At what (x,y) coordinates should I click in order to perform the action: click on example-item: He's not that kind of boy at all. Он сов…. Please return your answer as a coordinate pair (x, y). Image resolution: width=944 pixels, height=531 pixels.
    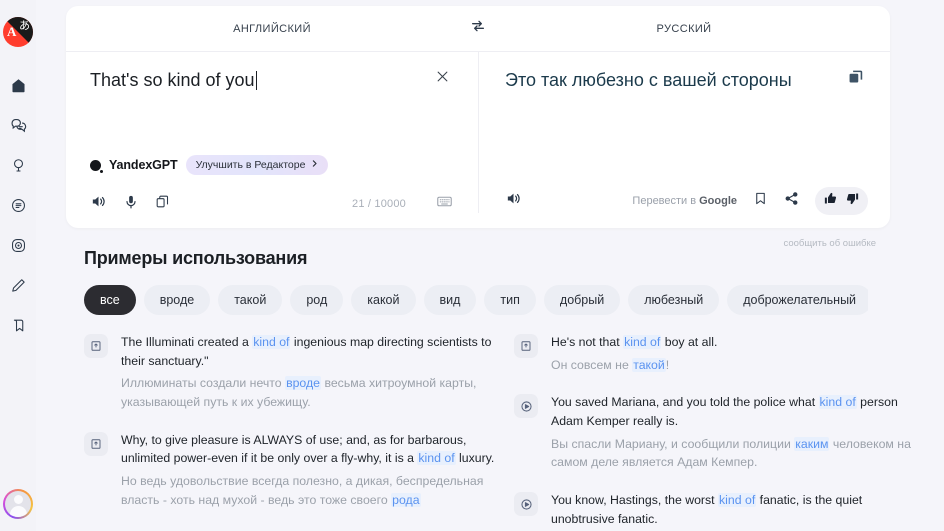
    Looking at the image, I should click on (720, 353).